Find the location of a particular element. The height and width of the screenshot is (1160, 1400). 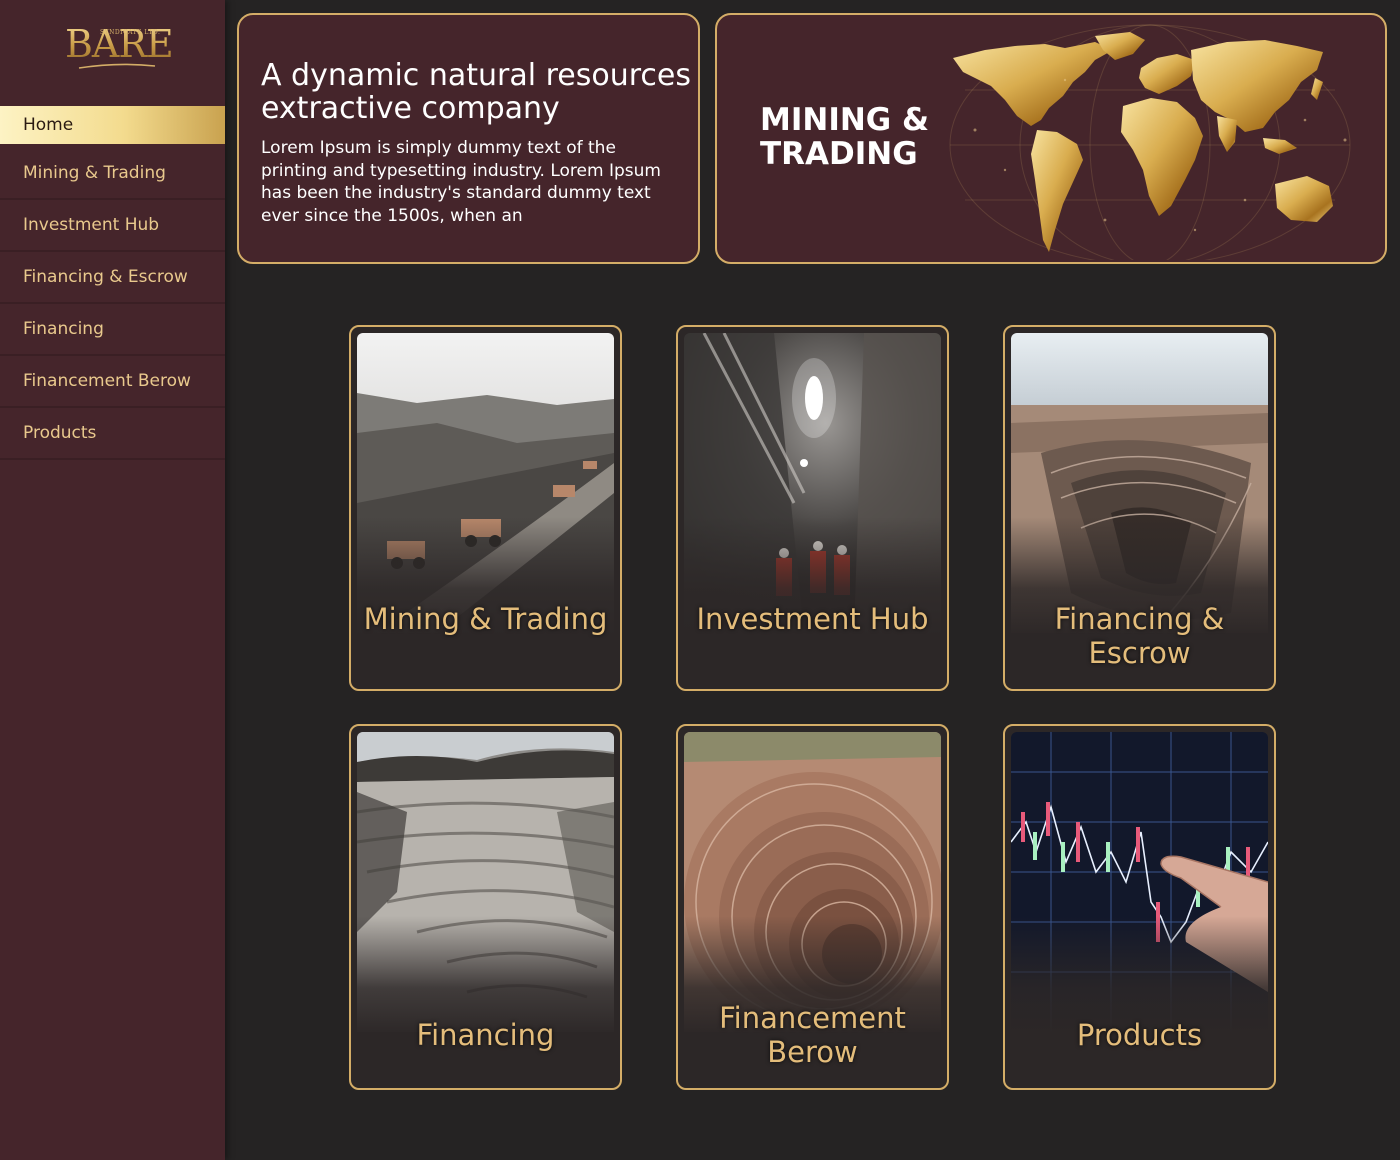

nav-item-label: Home is located at coordinates (48, 125).